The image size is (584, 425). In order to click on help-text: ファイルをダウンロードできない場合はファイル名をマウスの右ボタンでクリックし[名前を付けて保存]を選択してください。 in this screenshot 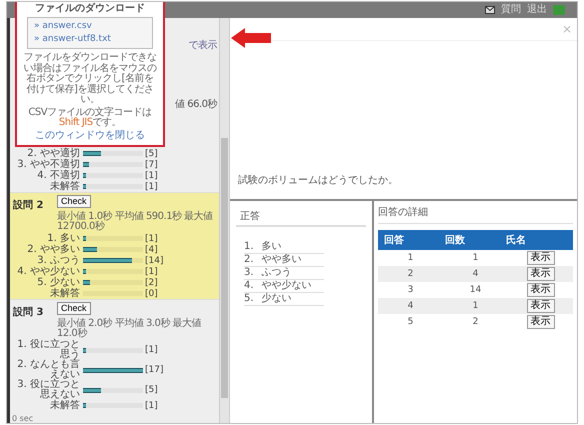, I will do `click(90, 79)`.